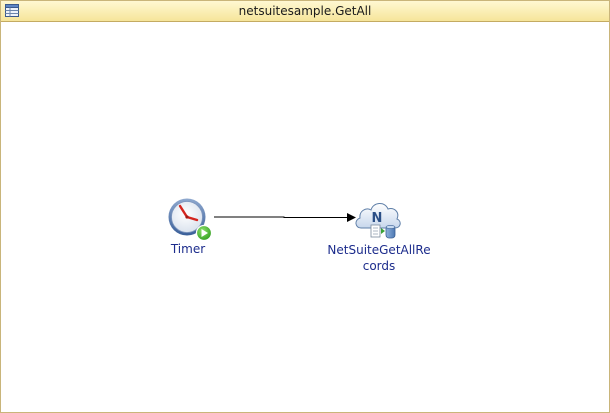 The width and height of the screenshot is (610, 413). What do you see at coordinates (188, 249) in the screenshot?
I see `timer-node-label: Timer` at bounding box center [188, 249].